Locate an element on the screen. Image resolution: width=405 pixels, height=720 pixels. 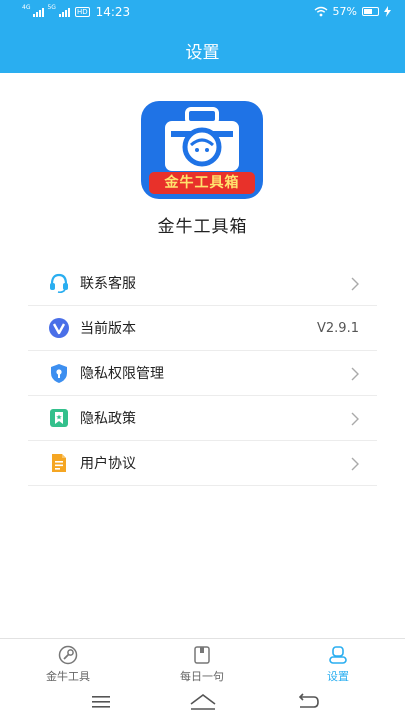
tab-settings: 设置 is located at coordinates (338, 664).